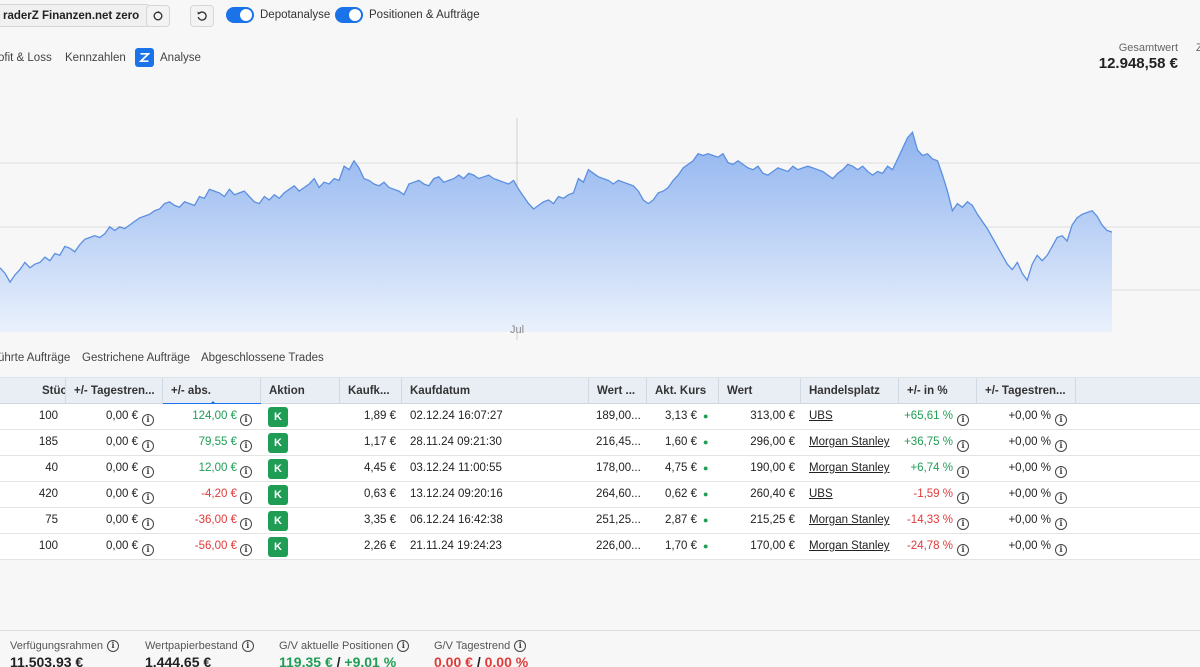  I want to click on col-prozent: +/- in %, so click(938, 391).